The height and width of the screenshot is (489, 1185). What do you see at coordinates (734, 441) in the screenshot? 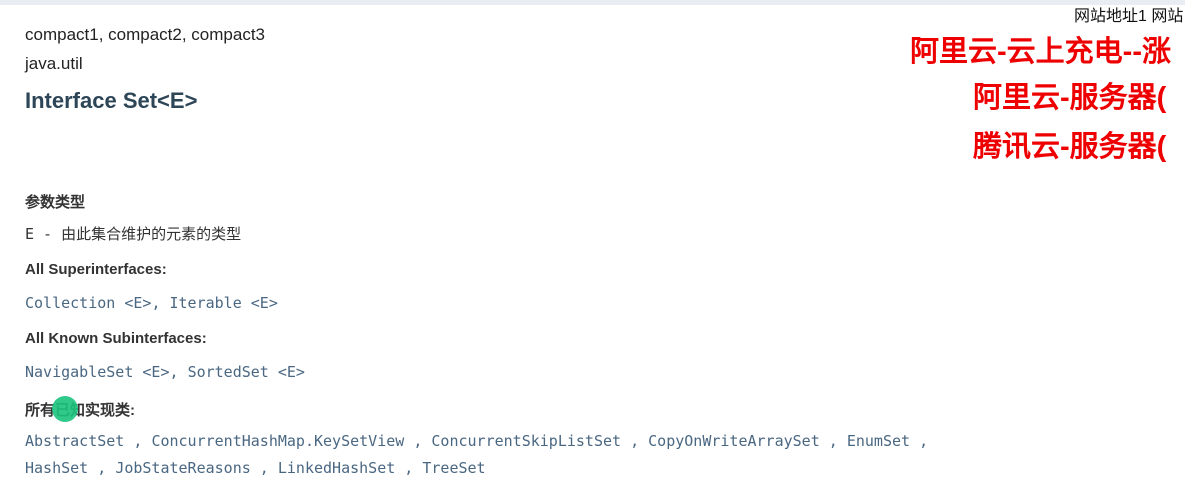
I see `implementing-class-link: CopyOnWriteArraySet` at bounding box center [734, 441].